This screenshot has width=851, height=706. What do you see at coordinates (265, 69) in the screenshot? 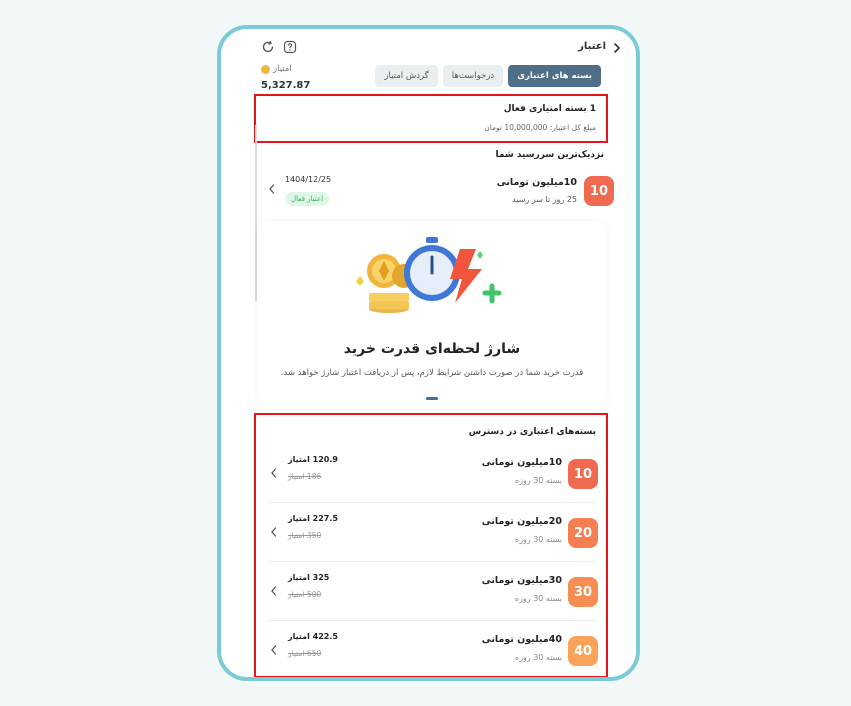
I see `coin-icon` at bounding box center [265, 69].